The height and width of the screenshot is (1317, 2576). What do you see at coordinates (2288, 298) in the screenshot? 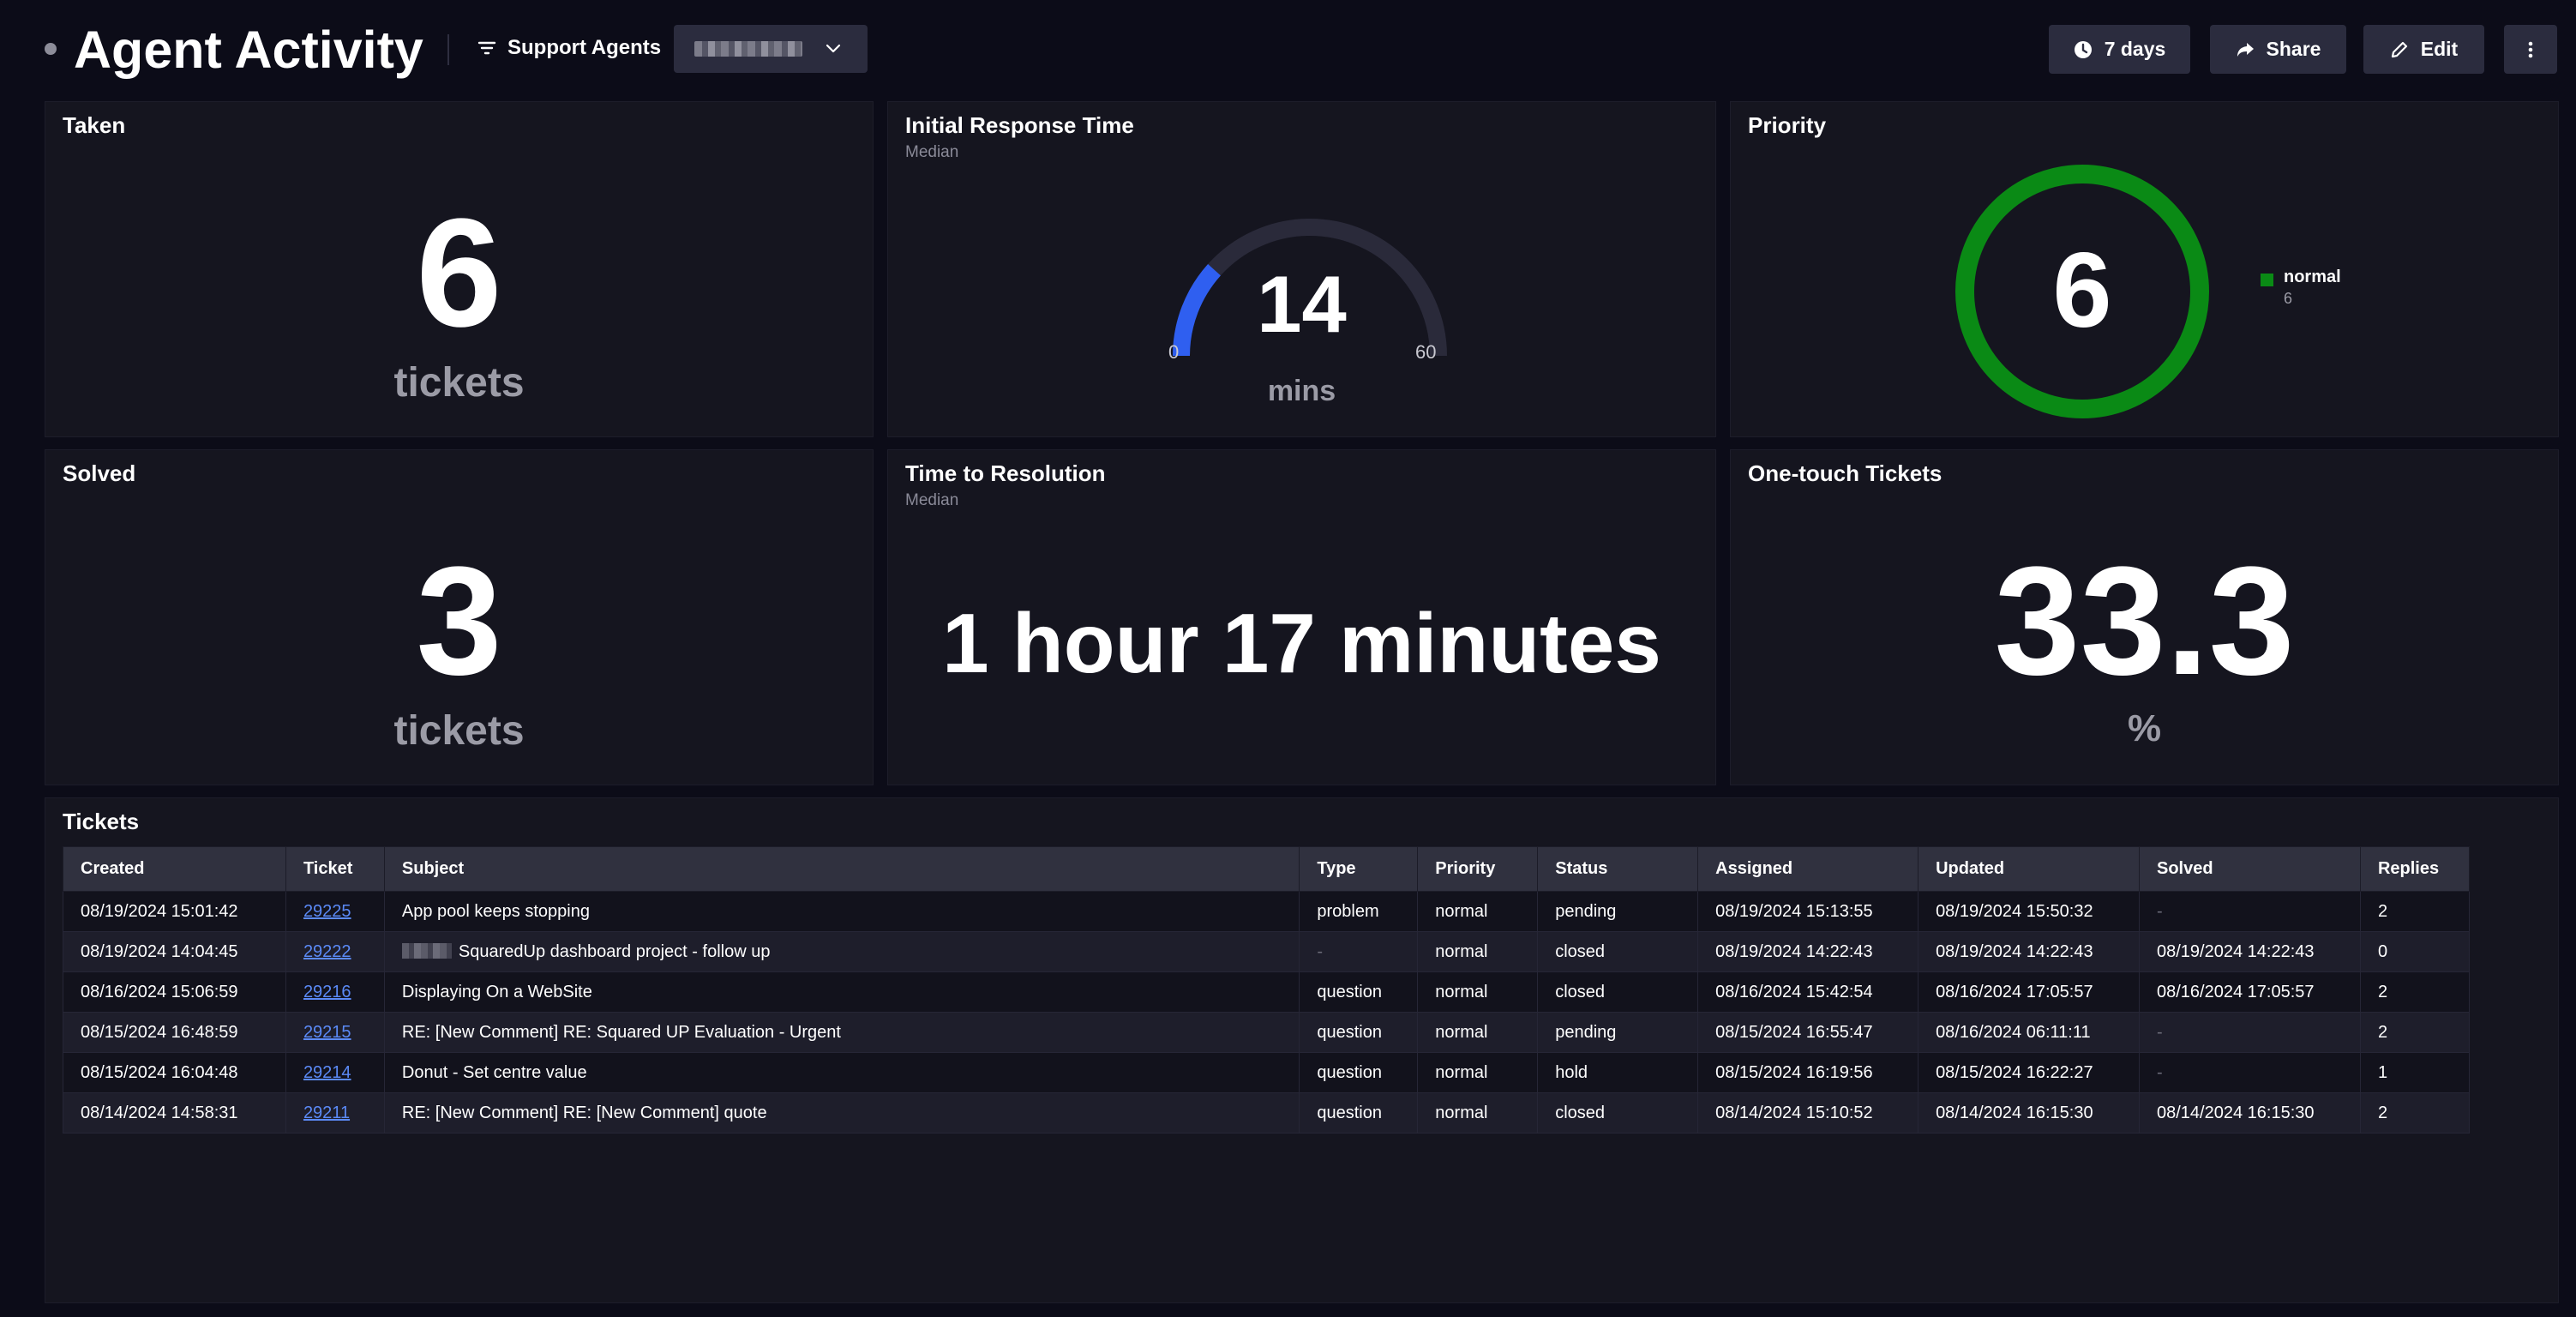
I see `legend-value: 6` at bounding box center [2288, 298].